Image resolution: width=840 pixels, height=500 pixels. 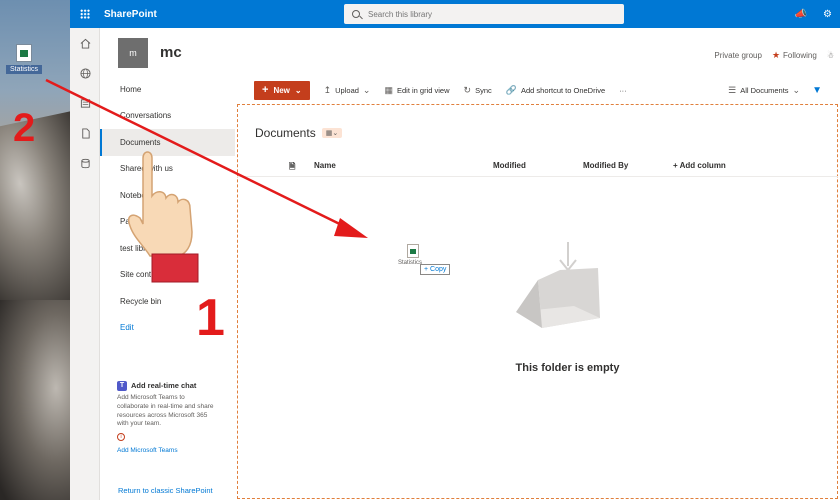 I want to click on add-teams-link: Add Microsoft Teams, so click(x=167, y=451).